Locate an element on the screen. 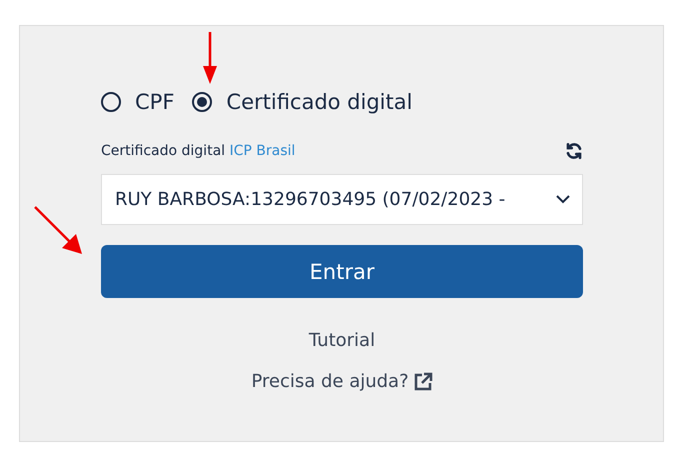  certificate-label: Certificado digital ICP Brasil is located at coordinates (198, 151).